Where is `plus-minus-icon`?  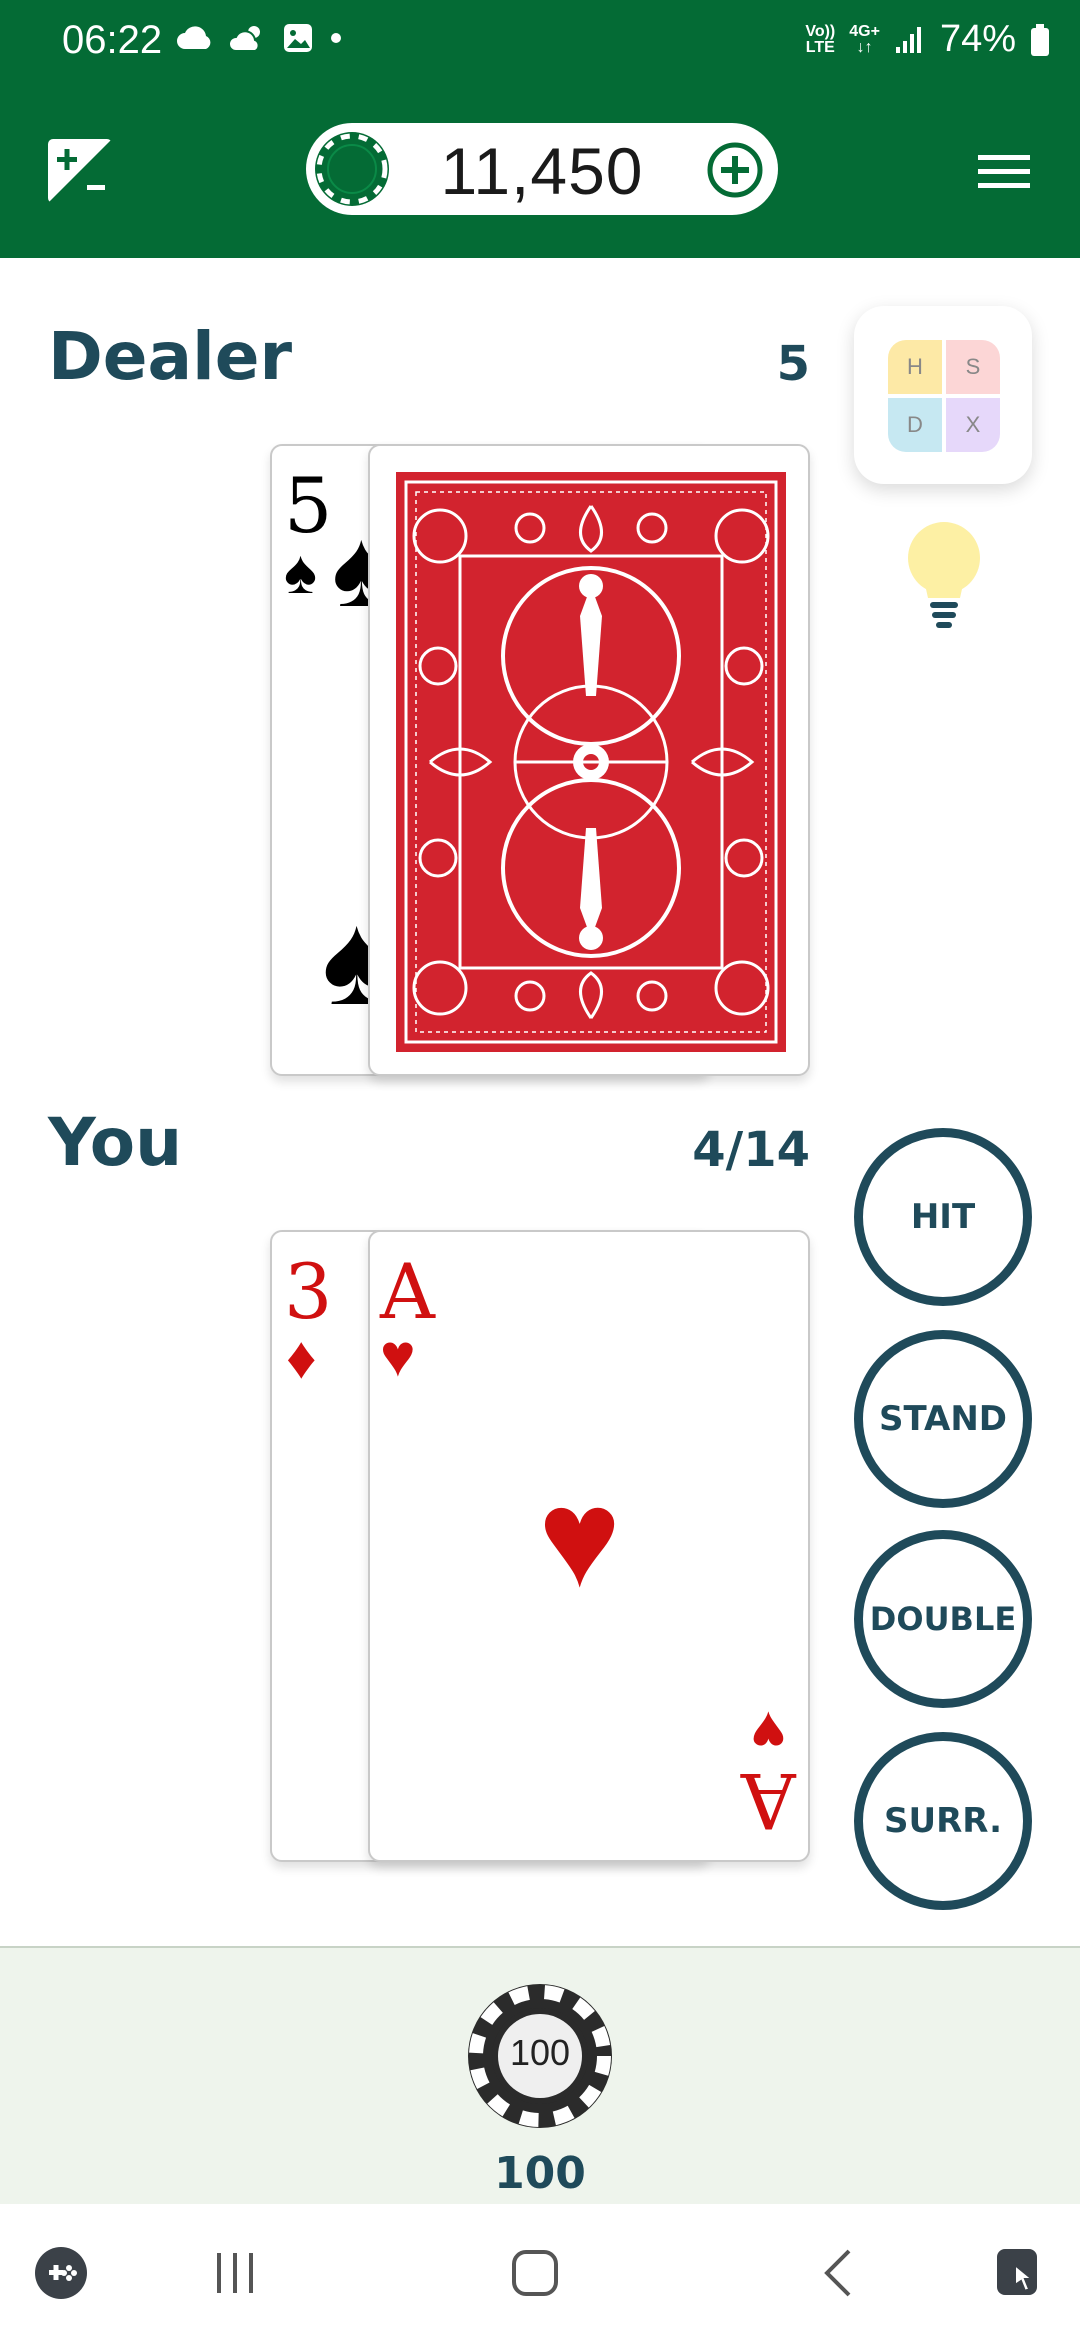 plus-minus-icon is located at coordinates (80, 171).